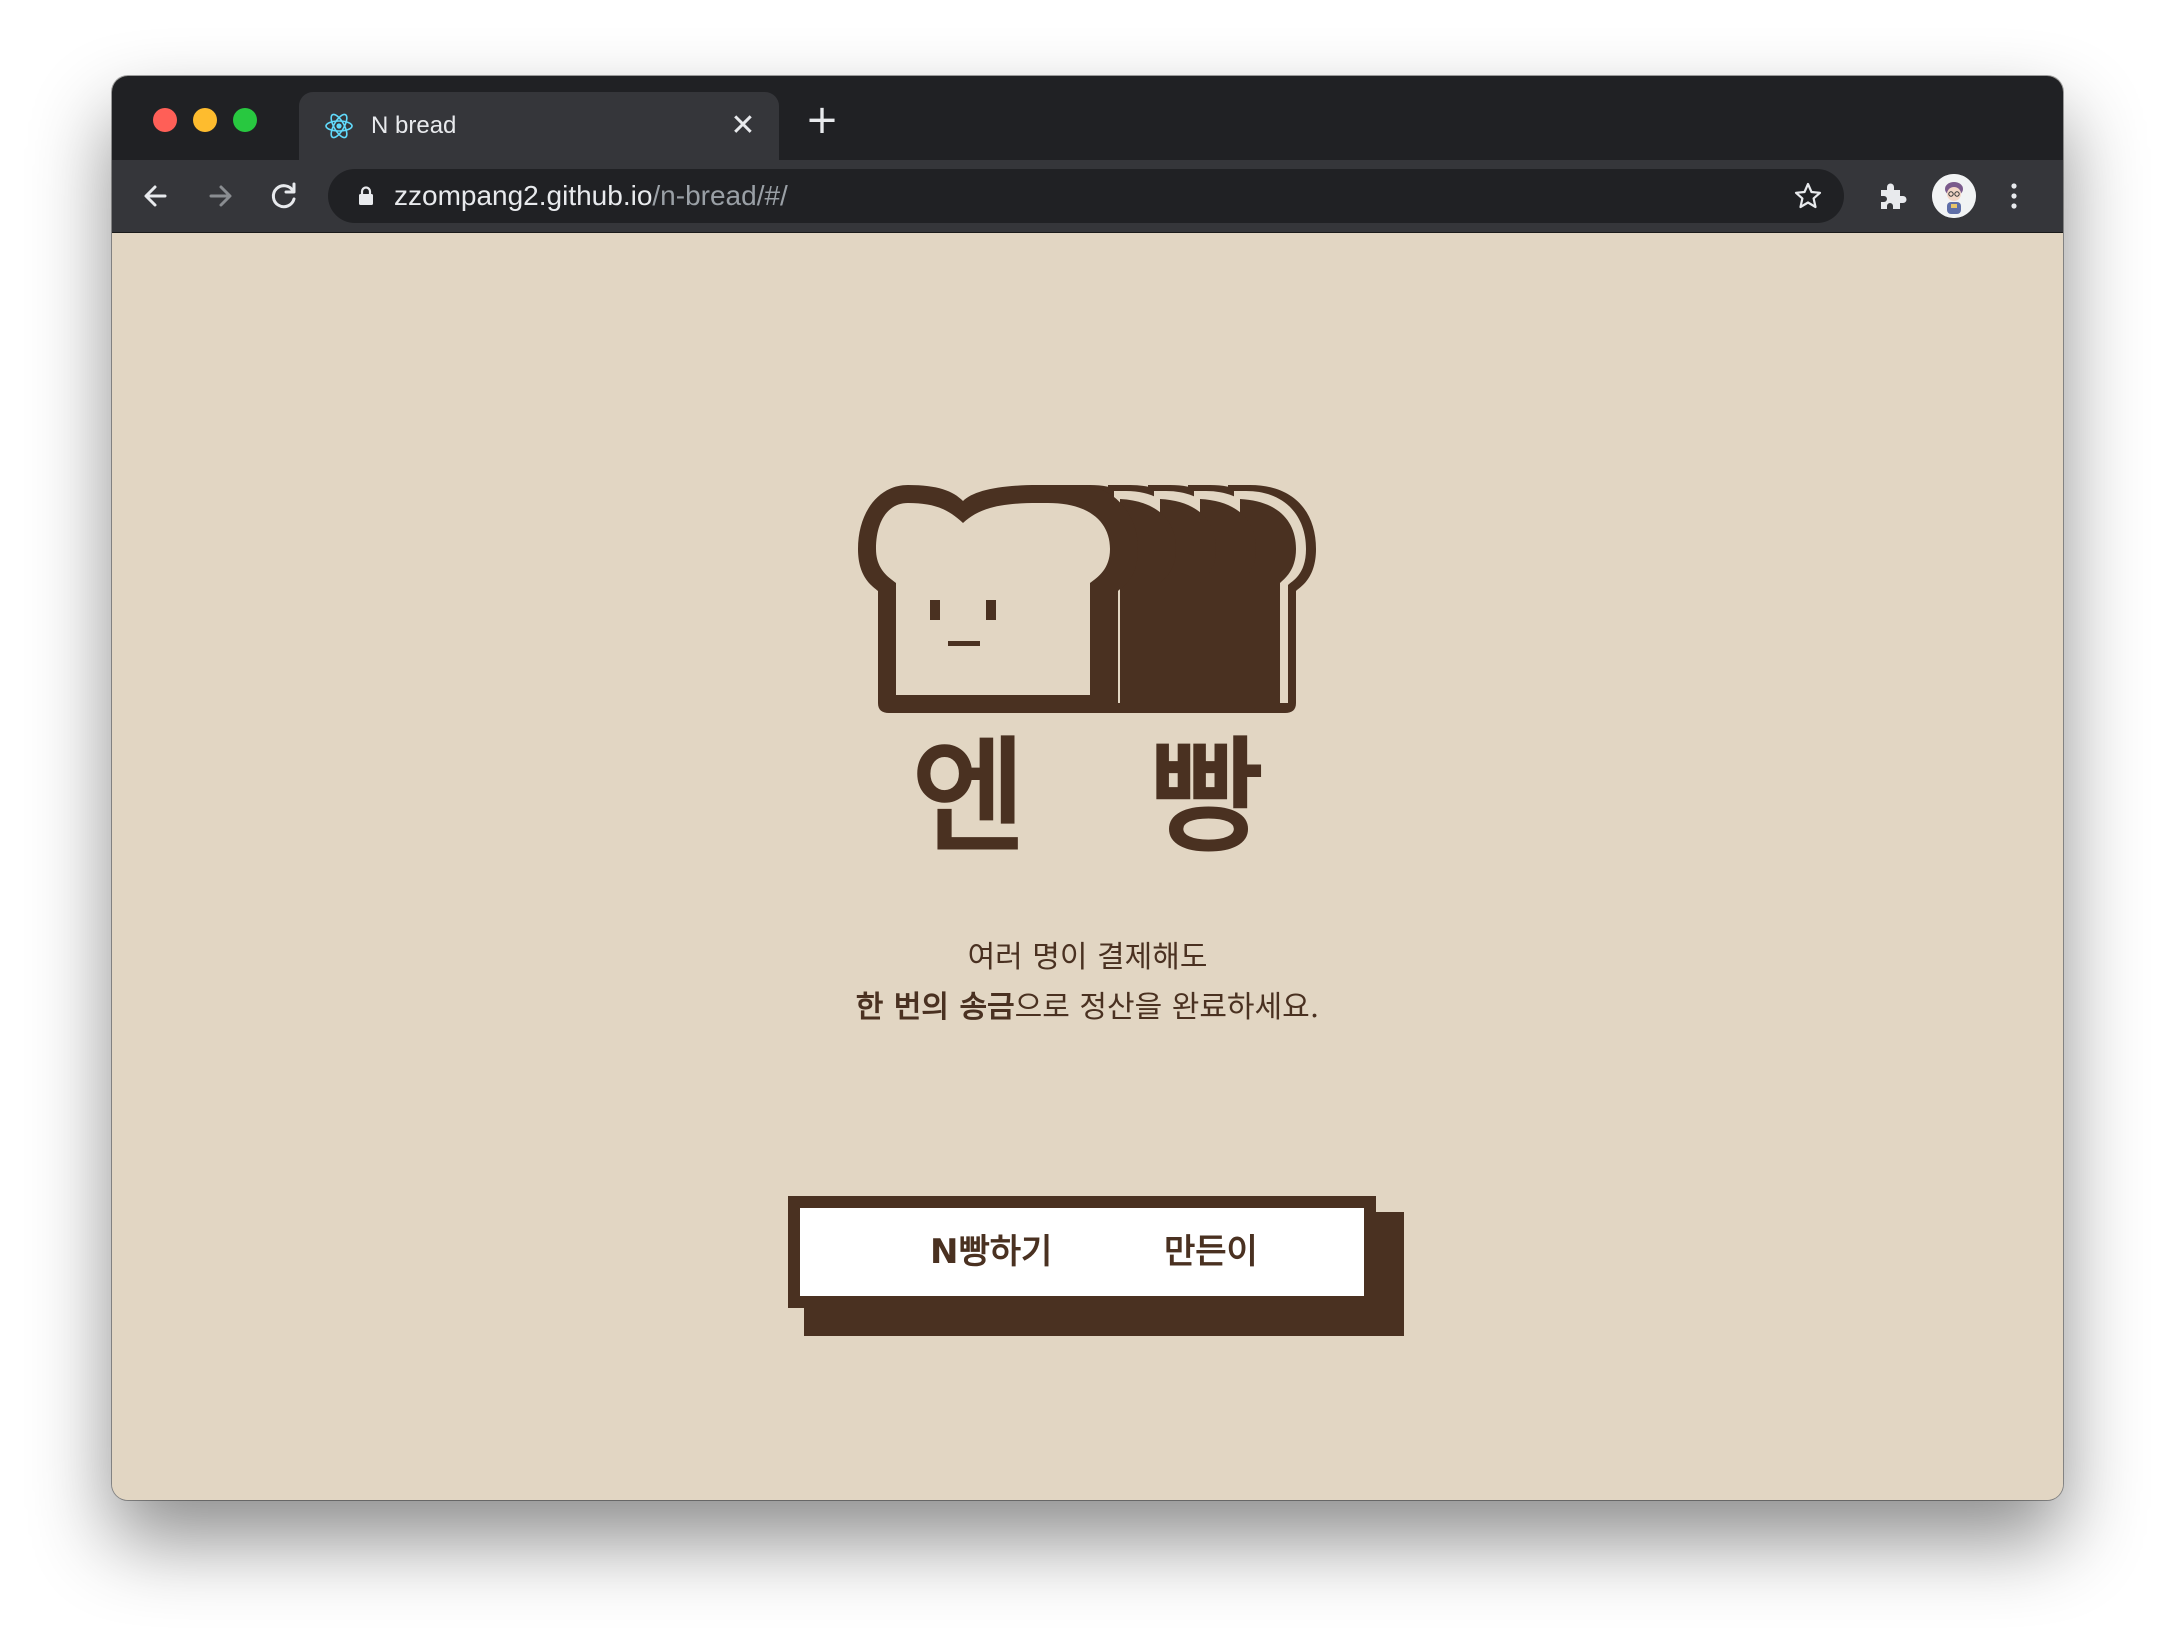  I want to click on reload-icon, so click(283, 195).